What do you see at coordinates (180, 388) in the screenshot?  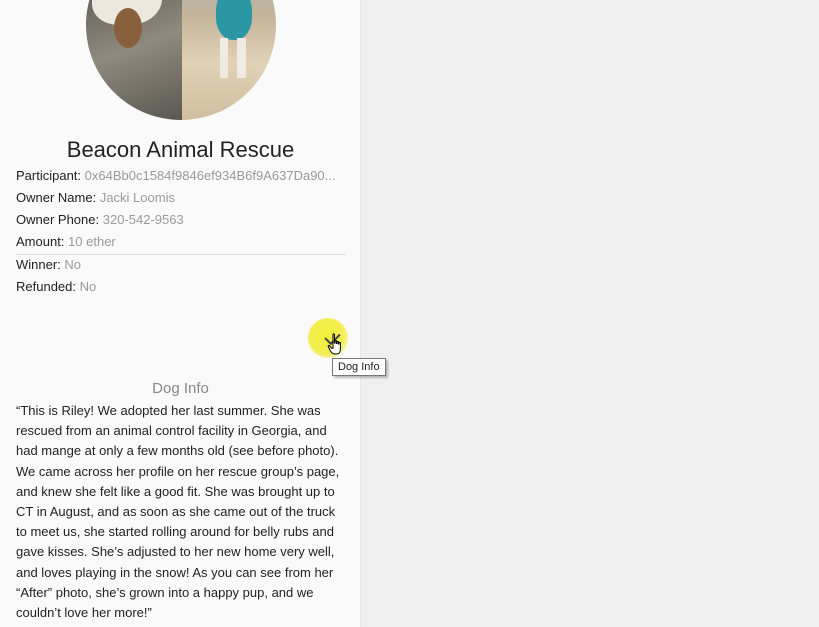 I see `dog-info-heading: Dog Info` at bounding box center [180, 388].